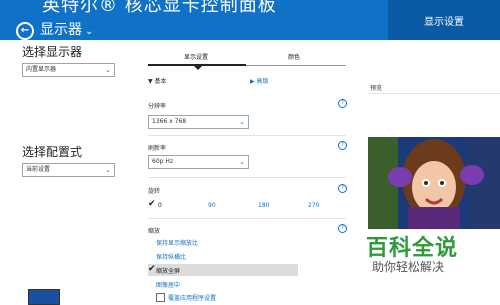 The height and width of the screenshot is (305, 500). What do you see at coordinates (192, 298) in the screenshot?
I see `override-app-settings-label: 覆盖应用程序设置` at bounding box center [192, 298].